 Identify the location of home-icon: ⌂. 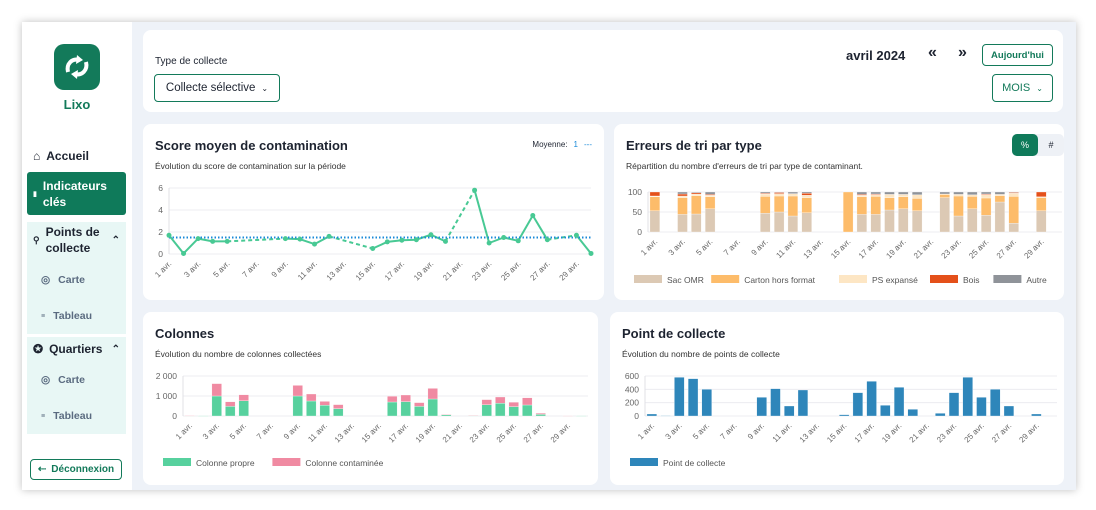
(37, 156).